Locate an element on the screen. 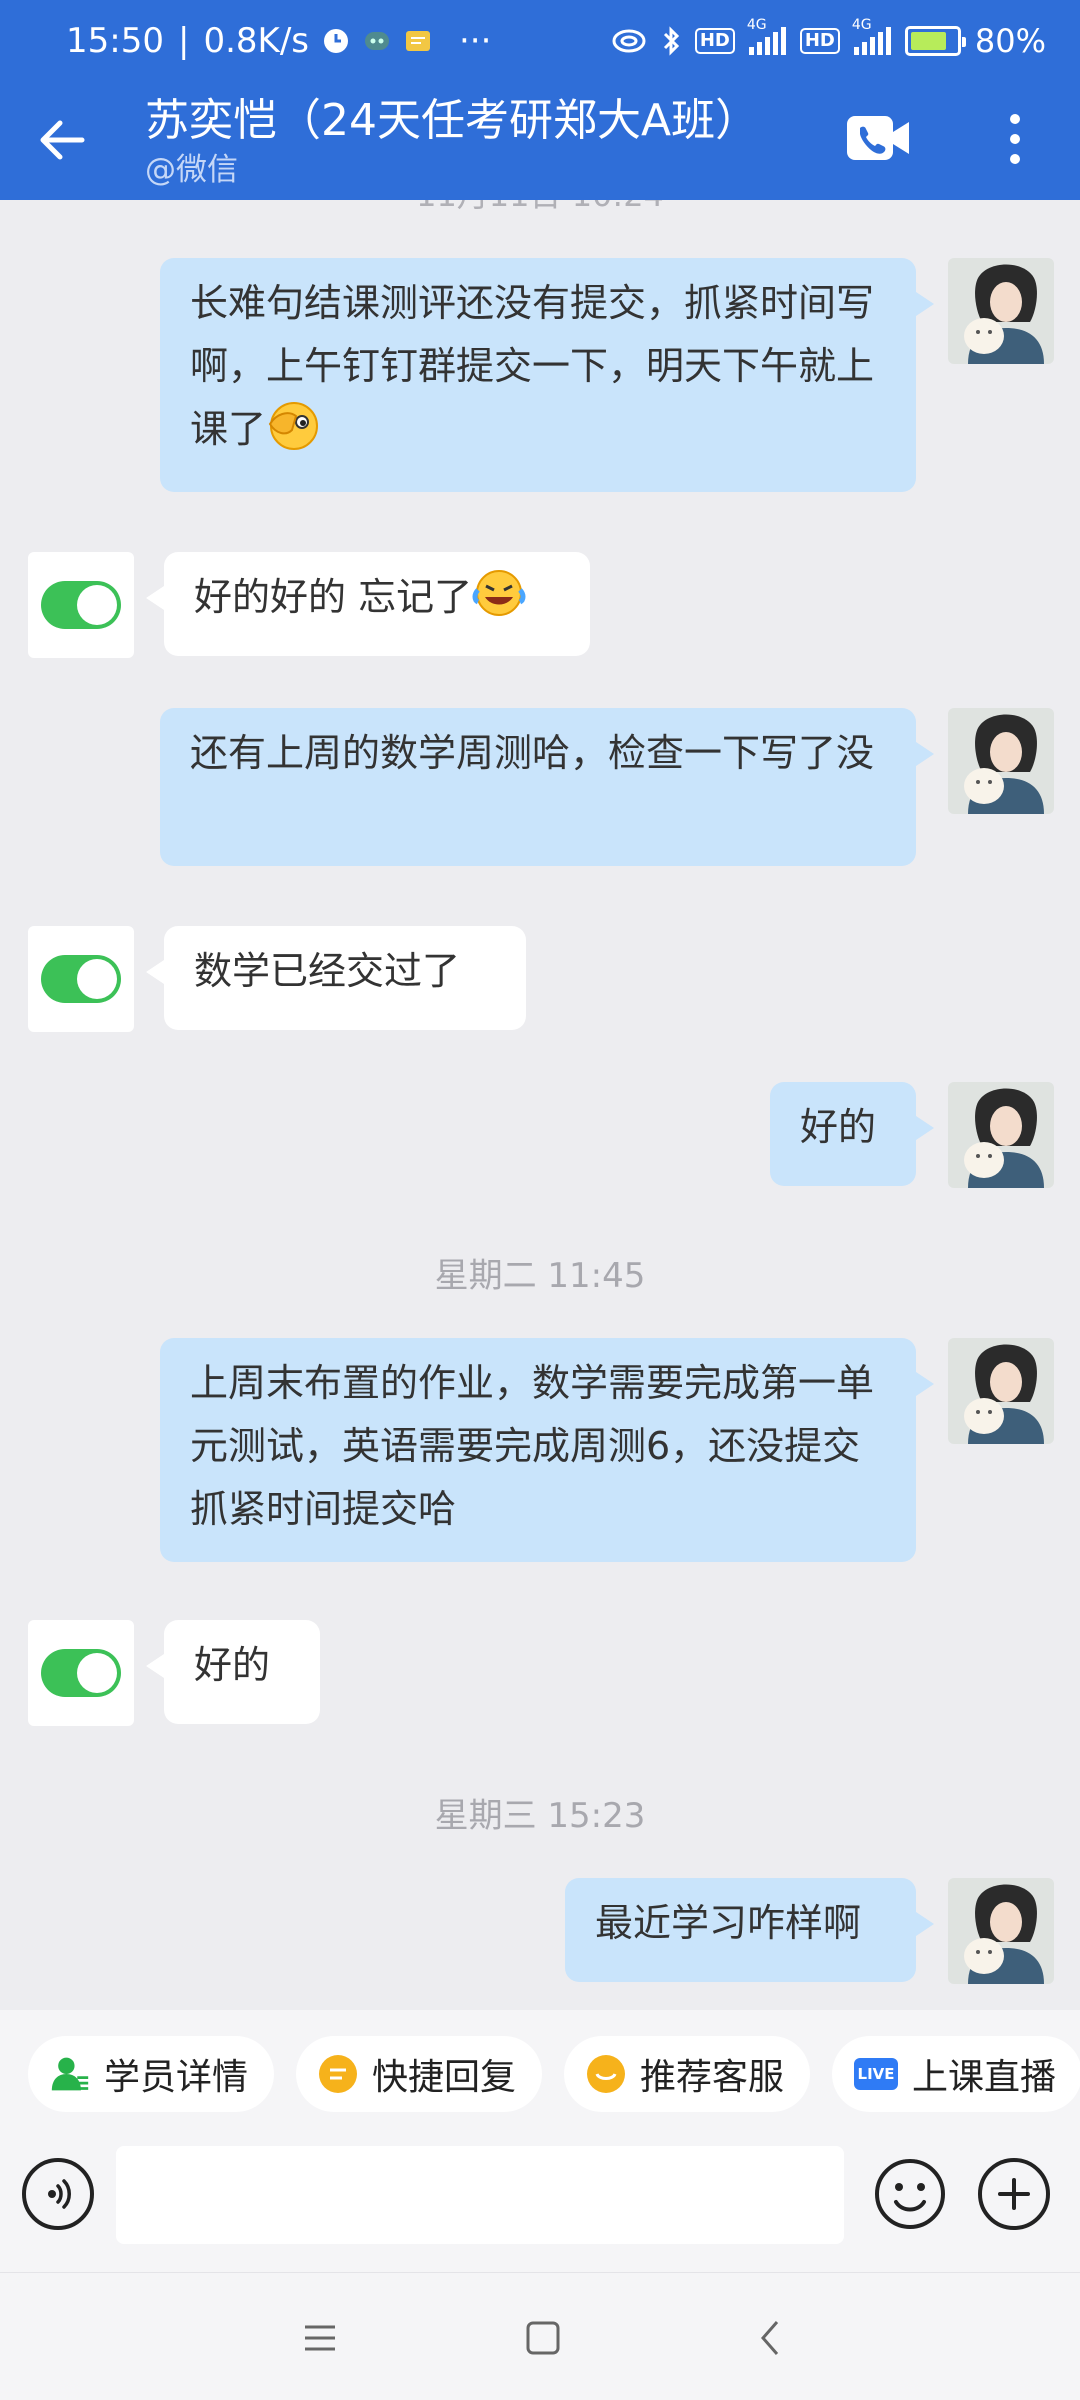  back-arrow-icon is located at coordinates (62, 140).